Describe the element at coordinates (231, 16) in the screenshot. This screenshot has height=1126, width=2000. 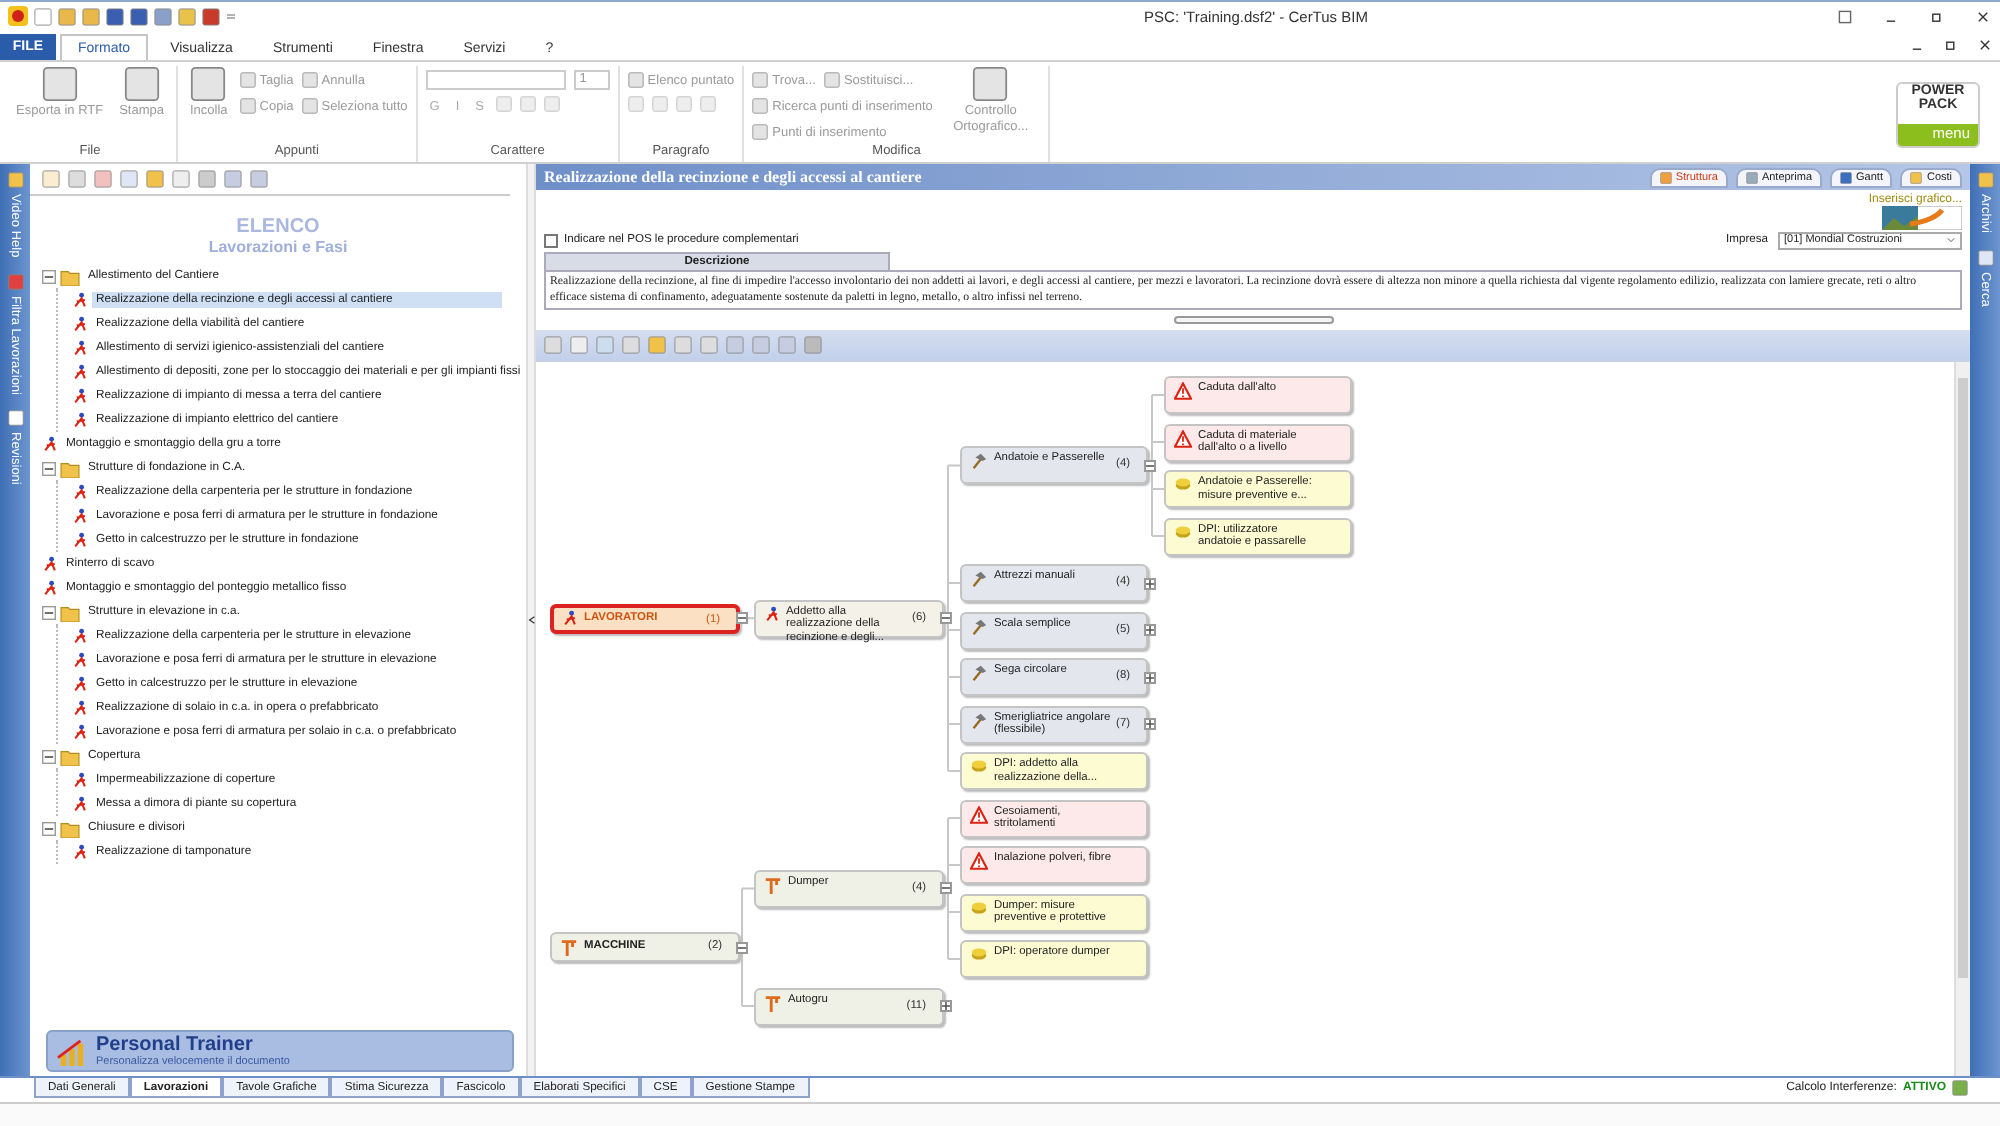
I see `dropdown-icon` at that location.